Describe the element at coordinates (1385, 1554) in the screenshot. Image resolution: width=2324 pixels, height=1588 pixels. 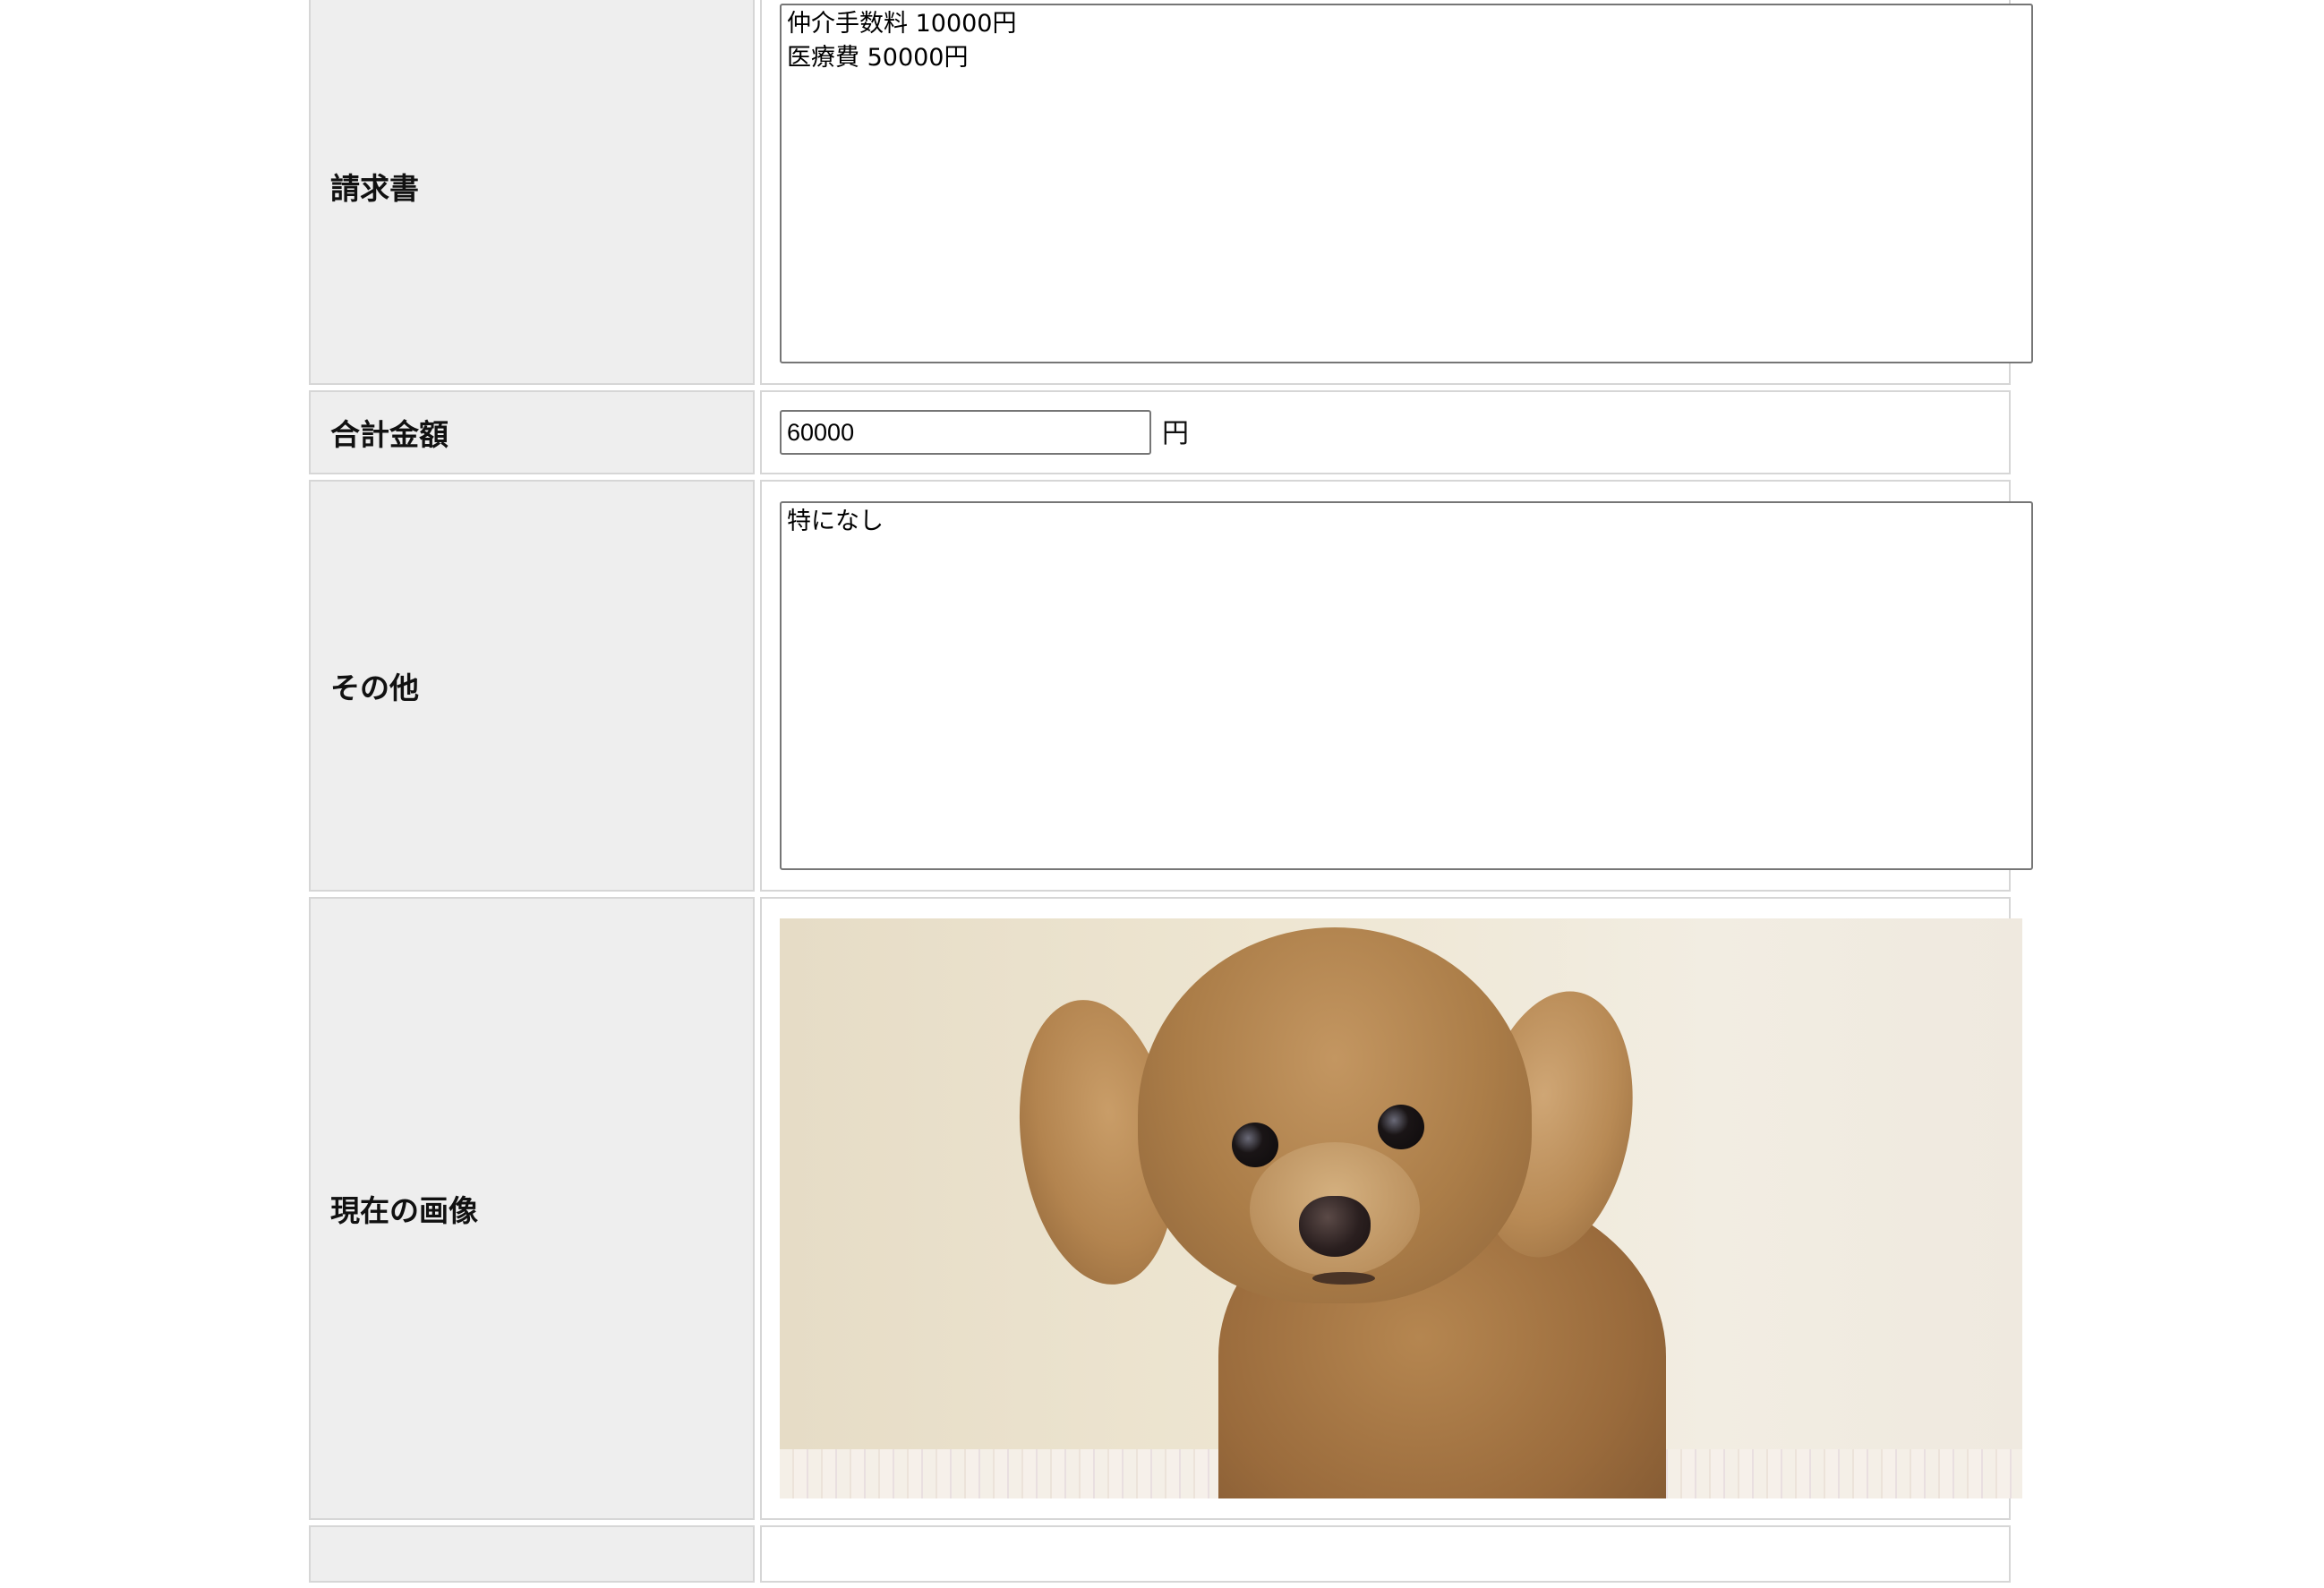
I see `next-row-cell` at that location.